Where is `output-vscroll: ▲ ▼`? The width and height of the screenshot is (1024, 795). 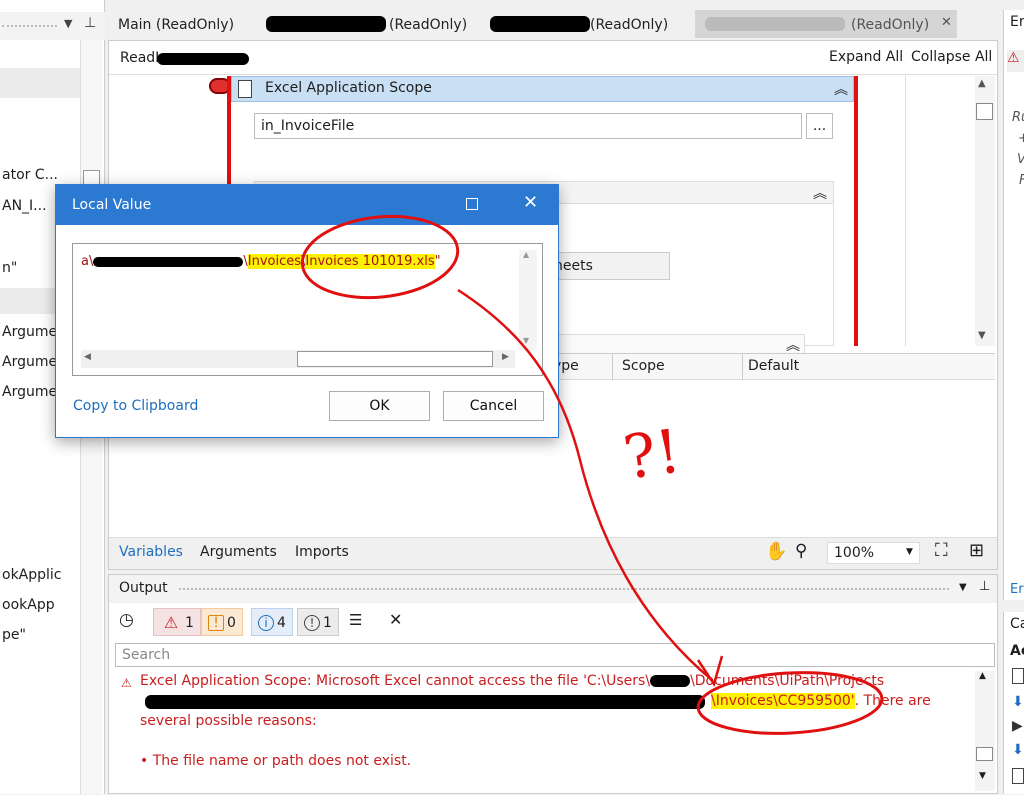
output-vscroll: ▲ ▼ is located at coordinates (985, 731).